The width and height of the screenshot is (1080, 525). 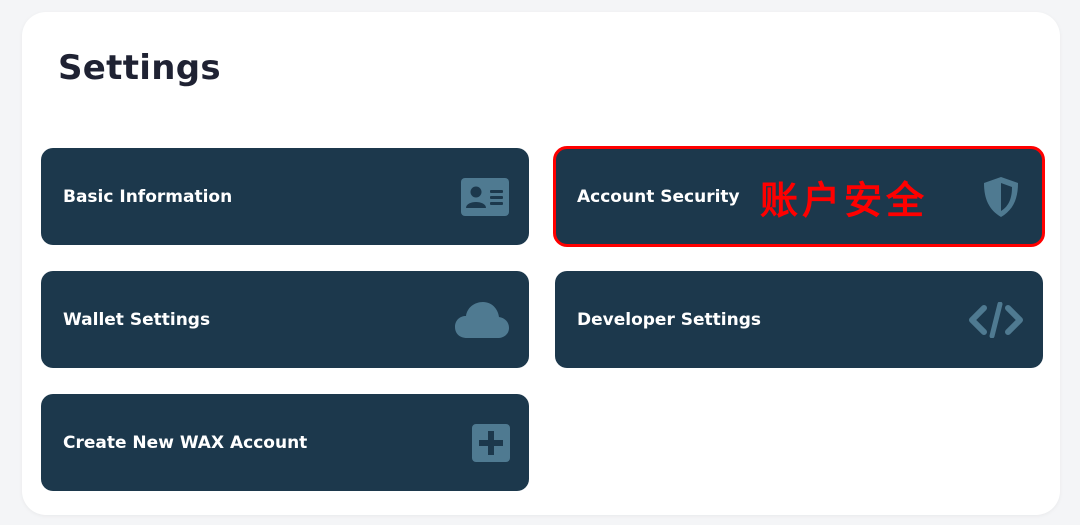 I want to click on cloud-icon, so click(x=482, y=319).